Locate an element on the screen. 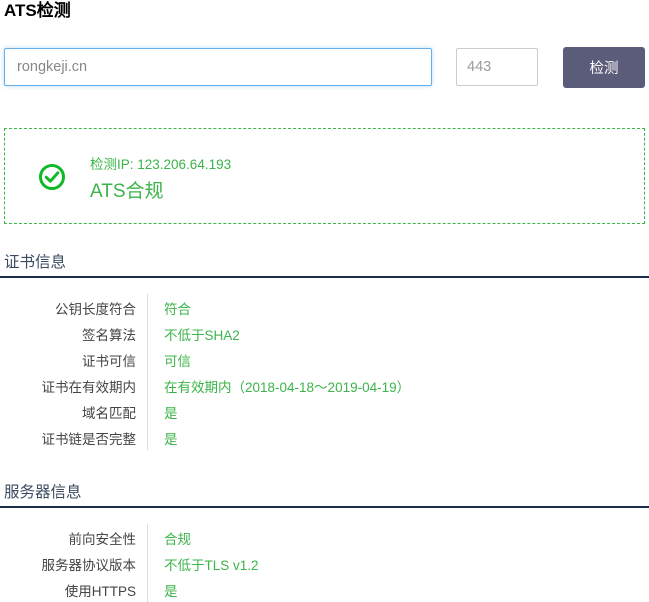 Image resolution: width=649 pixels, height=602 pixels. table-row: 签名算法 不低于SHA2 is located at coordinates (324, 333).